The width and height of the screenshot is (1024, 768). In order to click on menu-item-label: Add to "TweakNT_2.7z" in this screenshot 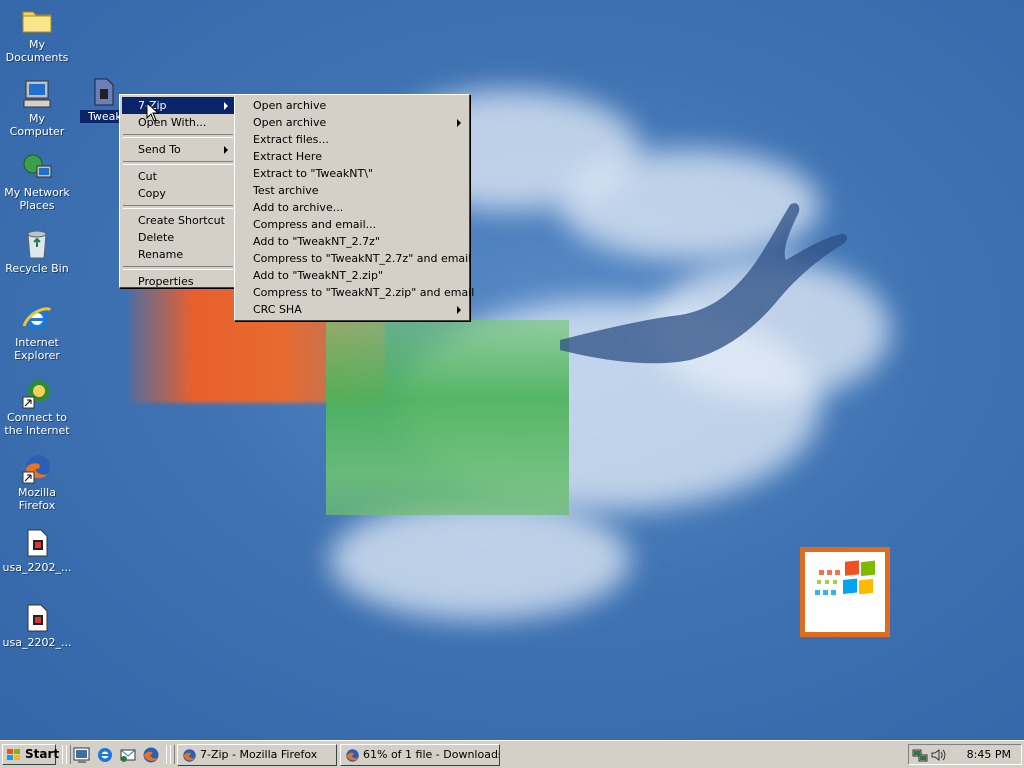, I will do `click(316, 241)`.